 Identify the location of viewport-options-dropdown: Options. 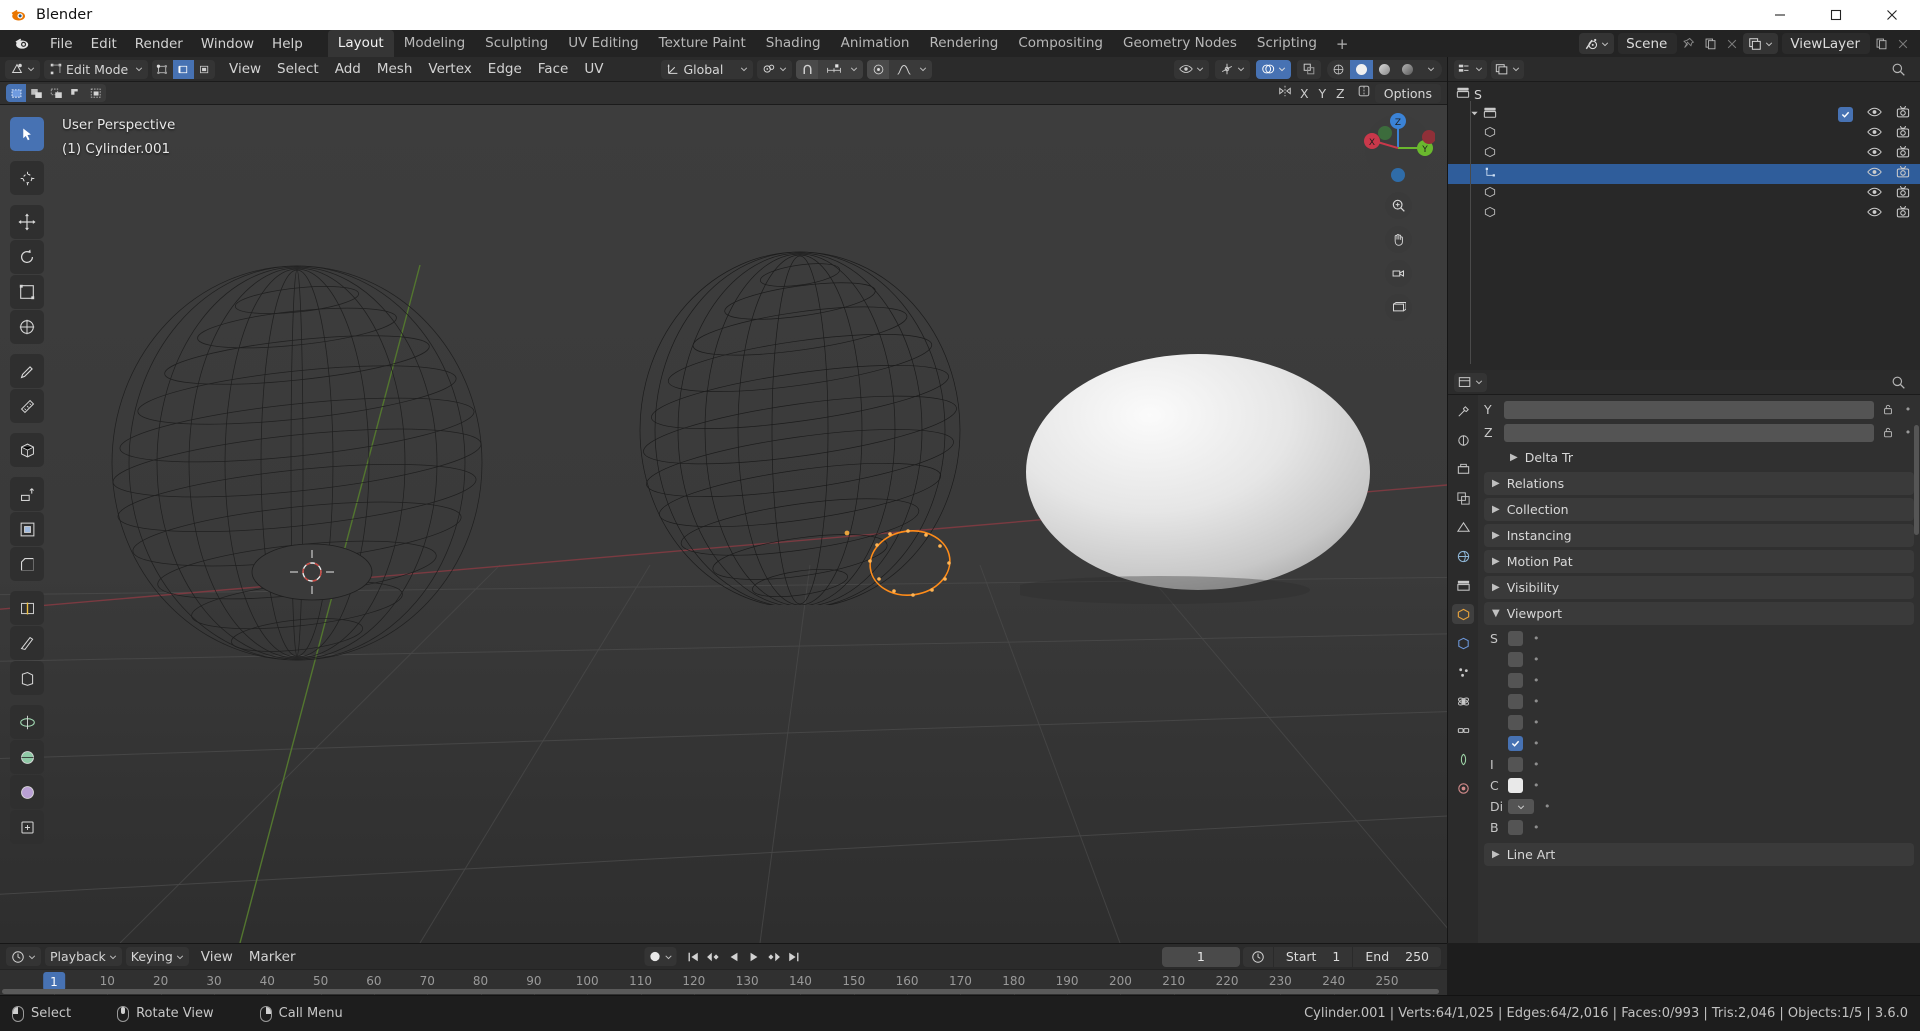
(1407, 93).